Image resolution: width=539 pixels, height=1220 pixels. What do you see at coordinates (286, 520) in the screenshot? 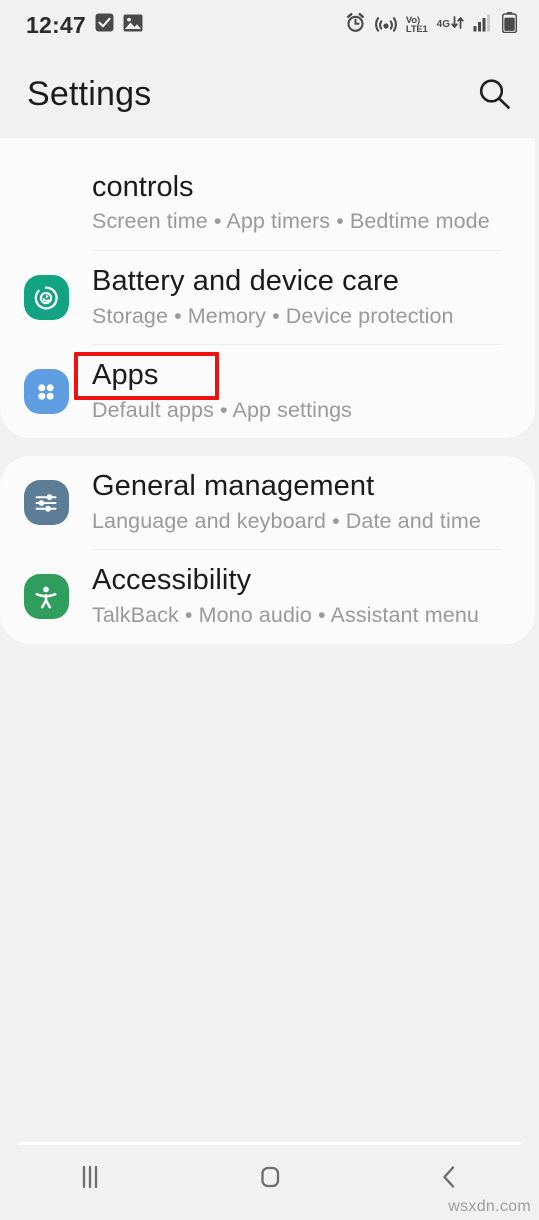
I see `list-item-subtitle: Language and keyboard • Date and time` at bounding box center [286, 520].